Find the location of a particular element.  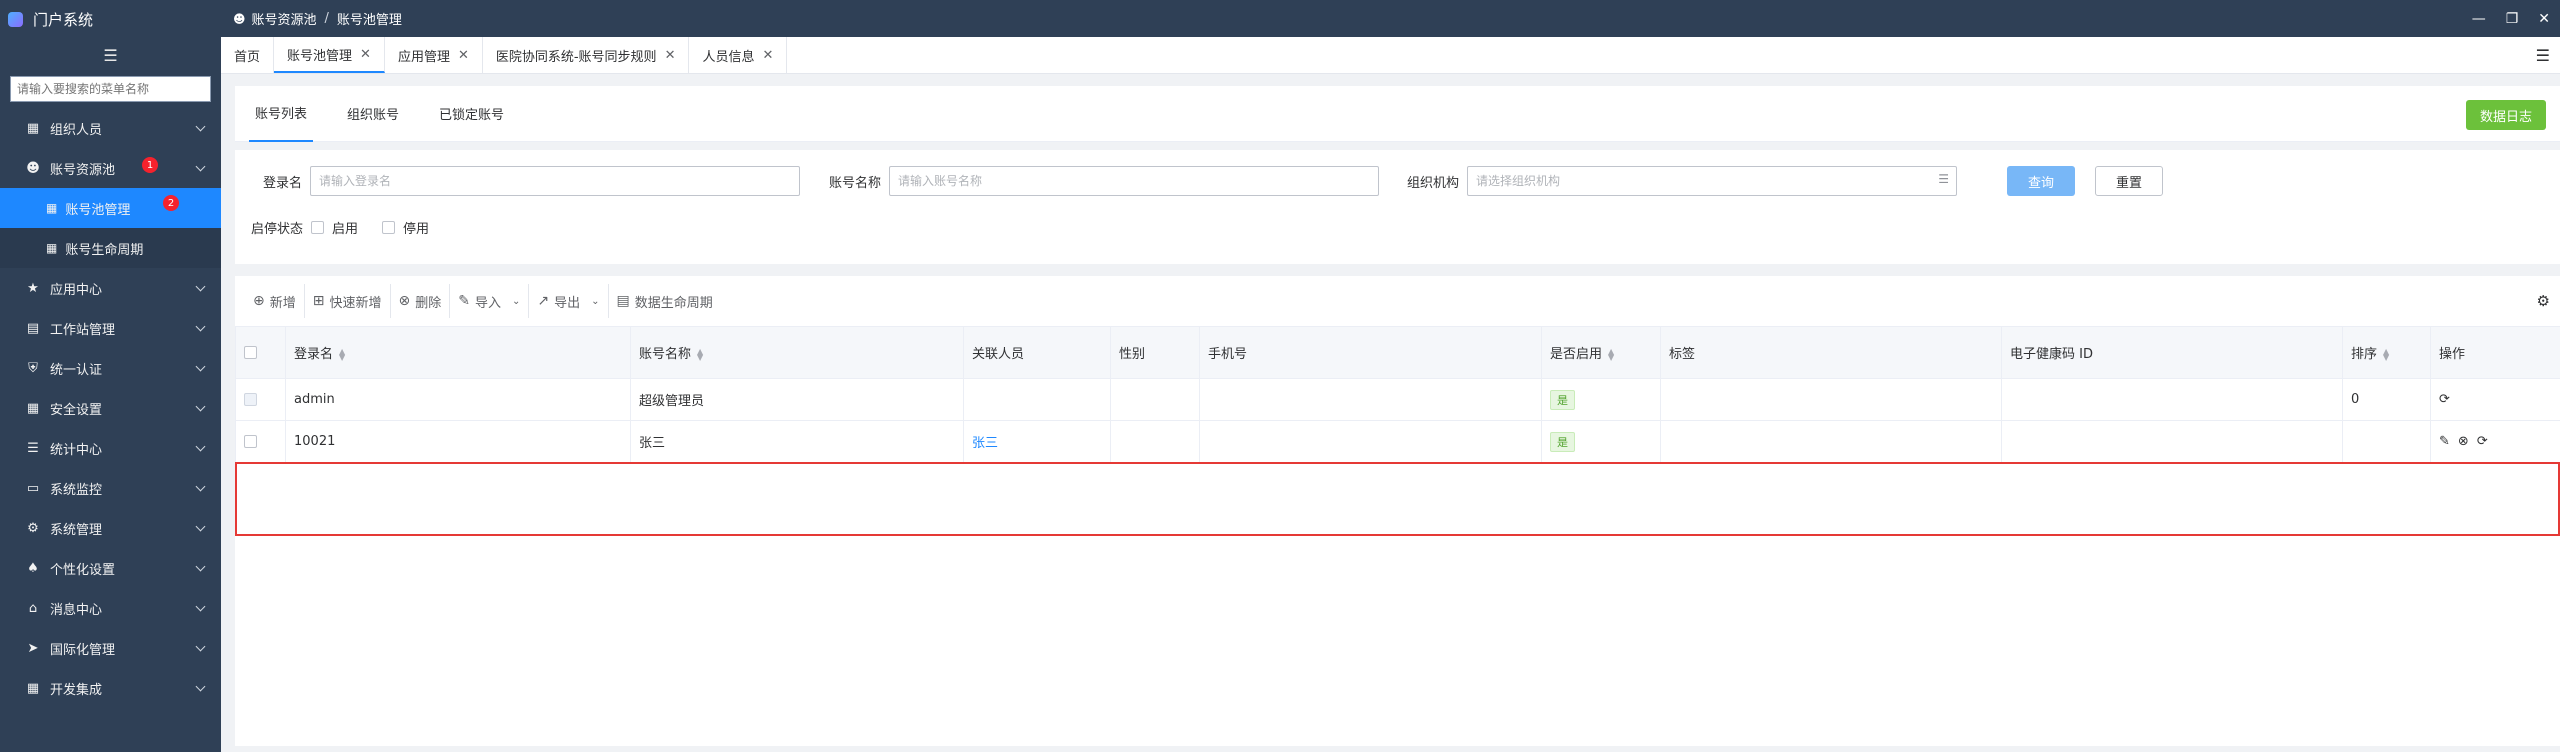

sidebar-item-statistics: ☰ 统计中心 is located at coordinates (110, 448).